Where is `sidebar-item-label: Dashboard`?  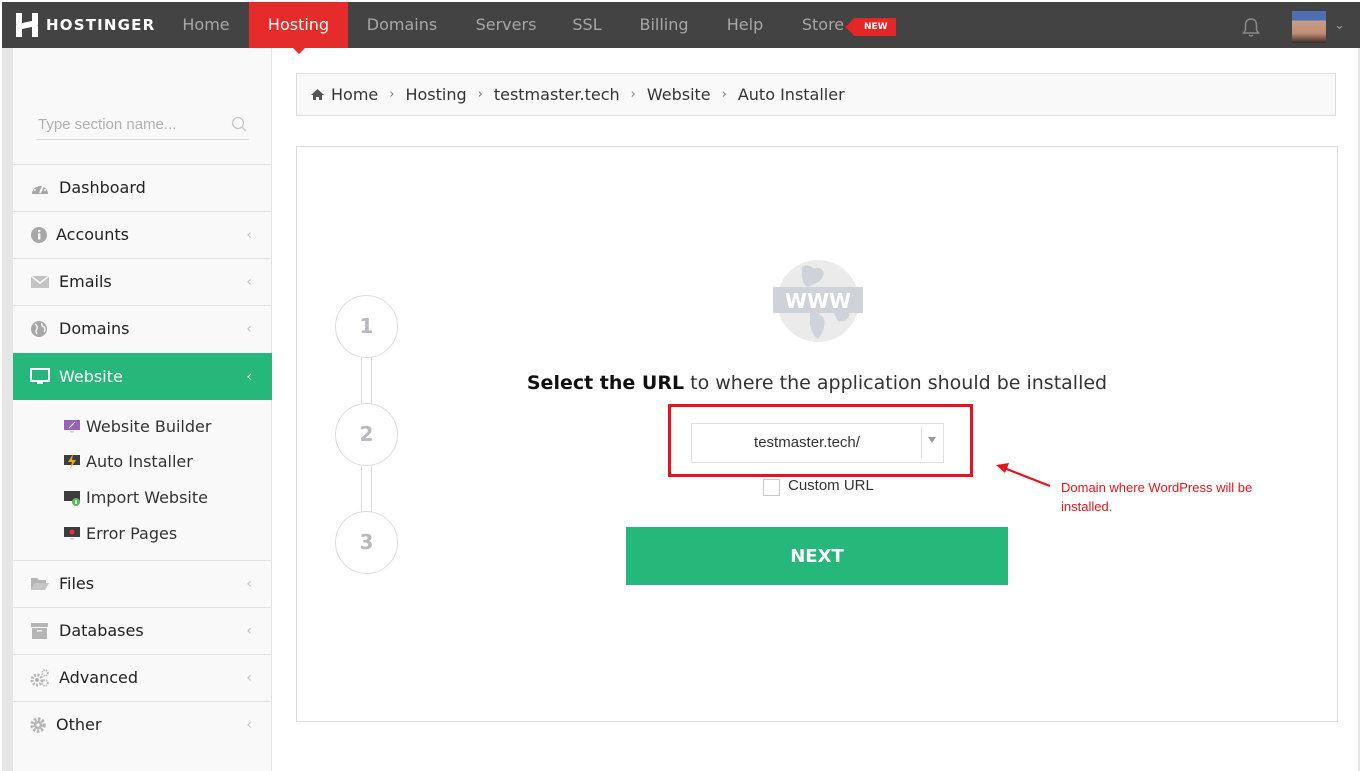 sidebar-item-label: Dashboard is located at coordinates (102, 187).